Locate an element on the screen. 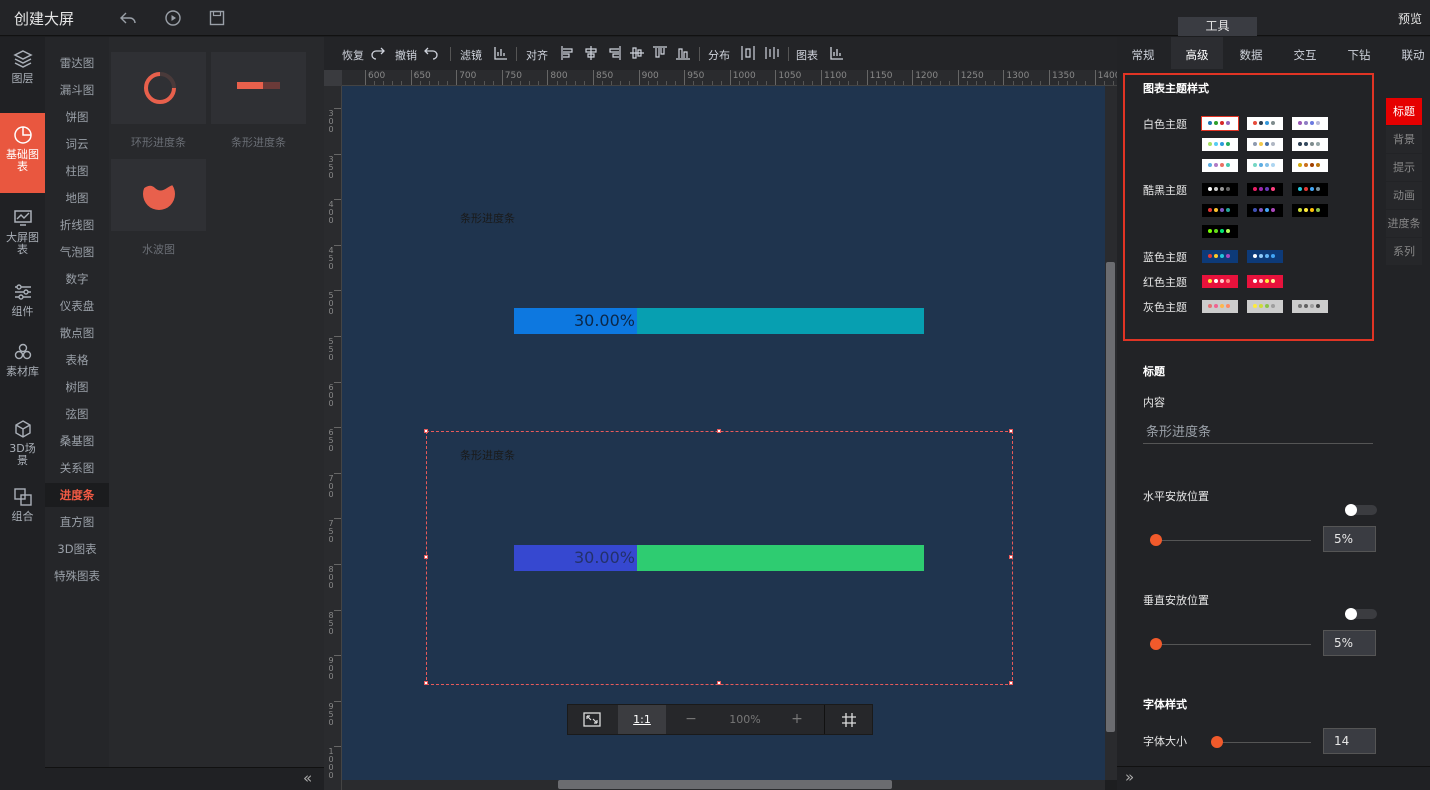 This screenshot has width=1430, height=790. h-position-slider-thumb is located at coordinates (1156, 540).